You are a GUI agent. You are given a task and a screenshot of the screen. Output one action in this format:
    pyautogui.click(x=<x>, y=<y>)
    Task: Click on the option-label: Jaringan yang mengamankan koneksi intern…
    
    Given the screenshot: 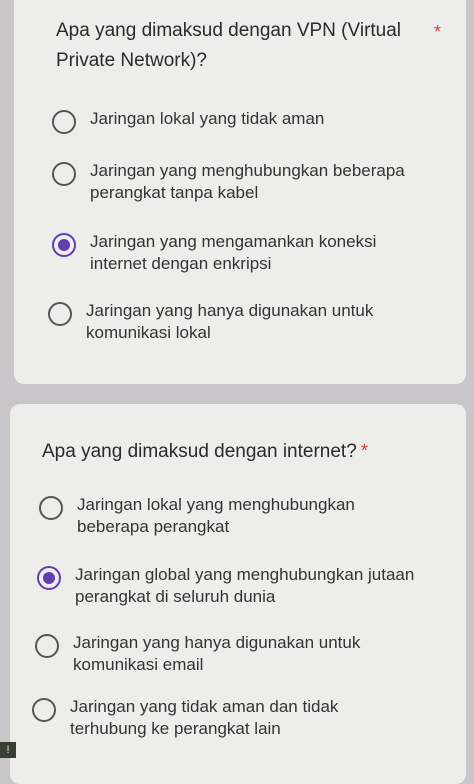 What is the action you would take?
    pyautogui.click(x=233, y=252)
    